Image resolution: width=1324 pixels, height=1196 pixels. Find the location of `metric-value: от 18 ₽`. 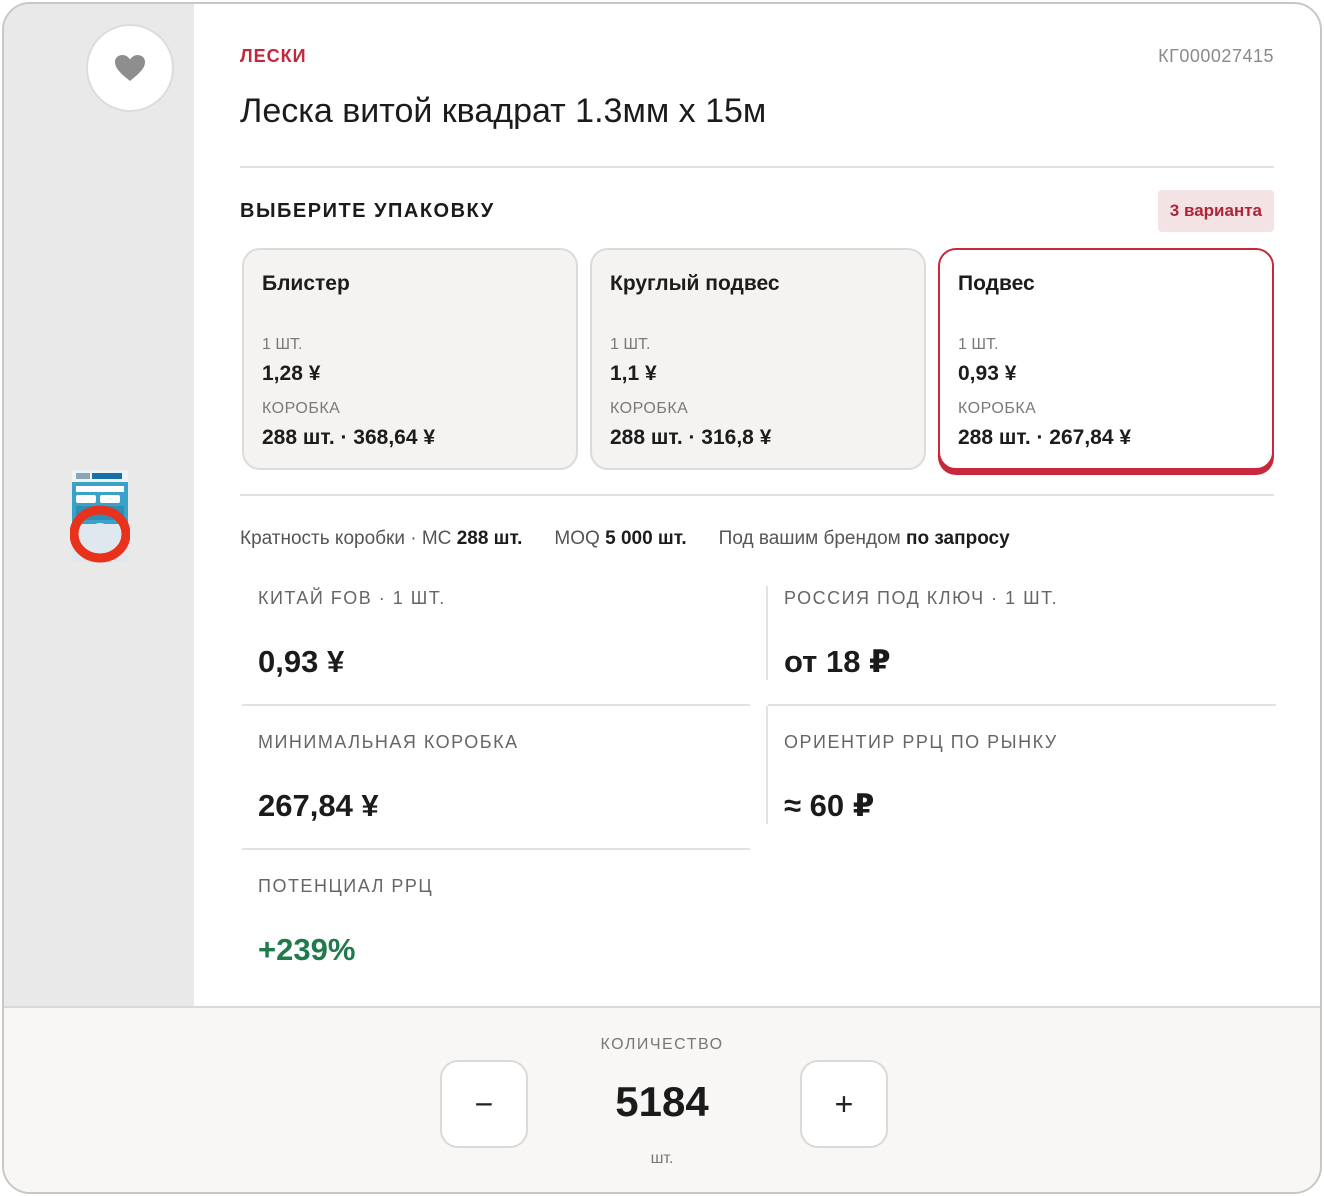

metric-value: от 18 ₽ is located at coordinates (837, 661).